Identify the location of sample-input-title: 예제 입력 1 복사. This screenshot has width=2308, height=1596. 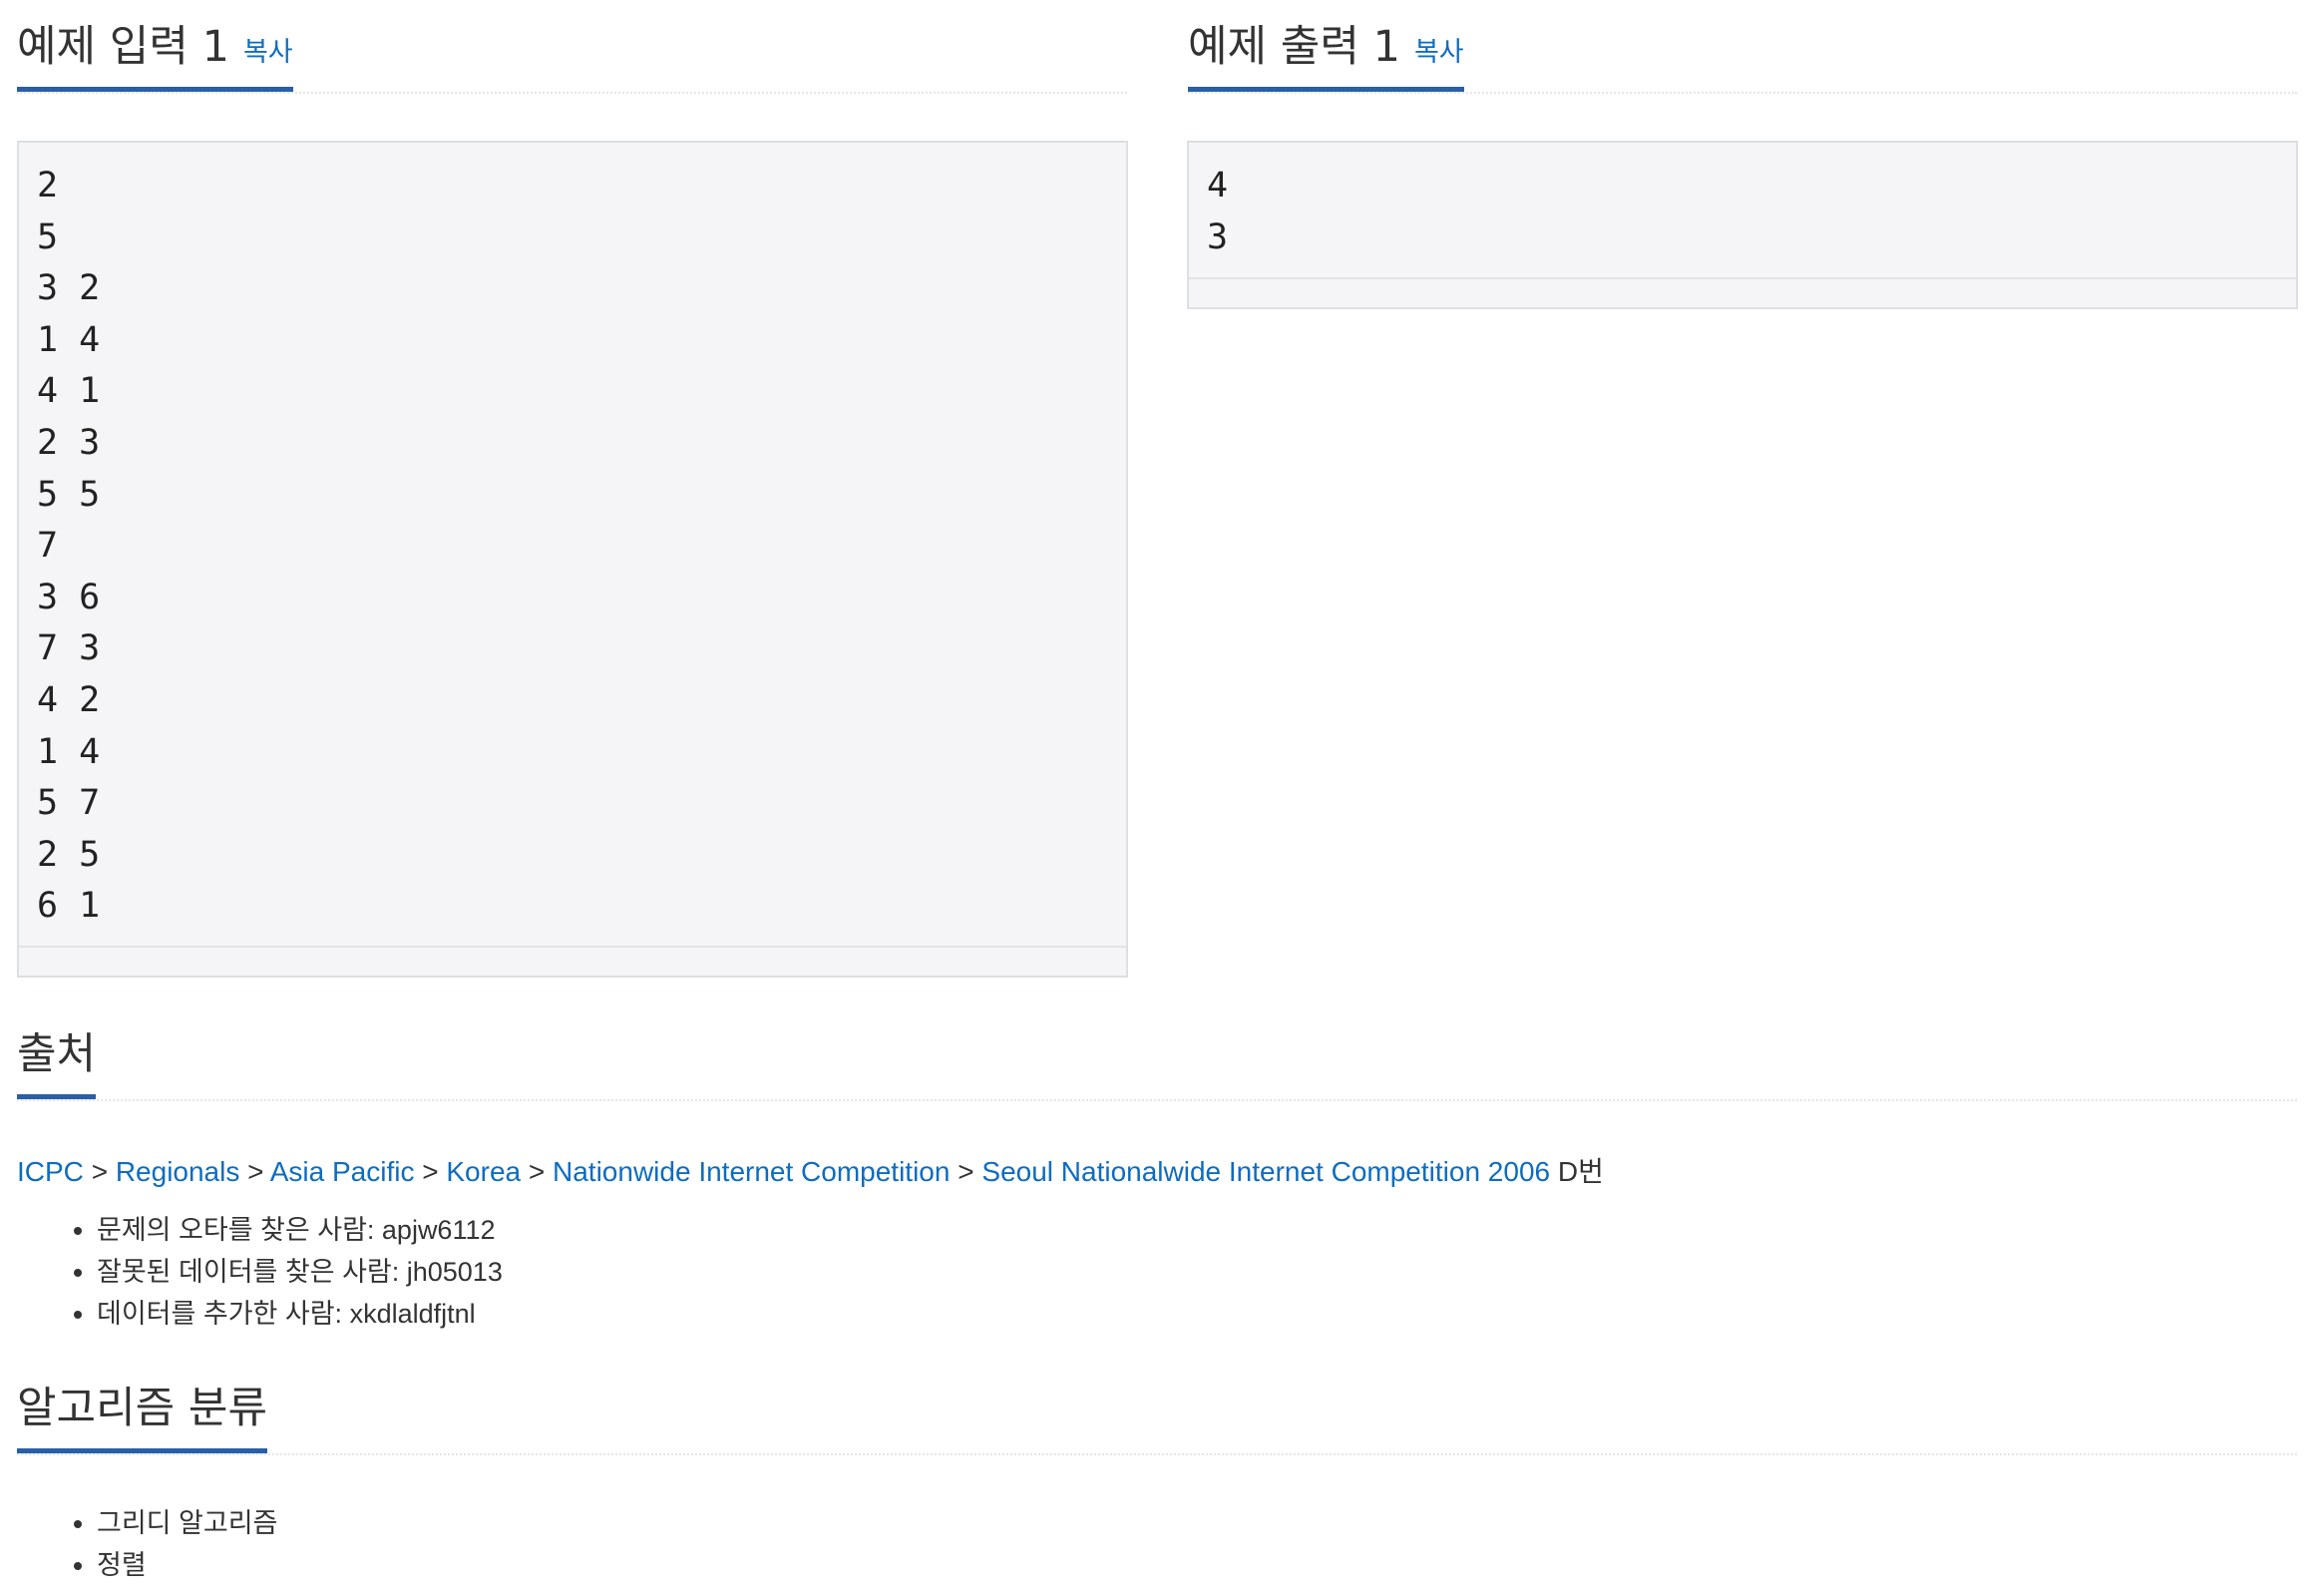
(155, 46).